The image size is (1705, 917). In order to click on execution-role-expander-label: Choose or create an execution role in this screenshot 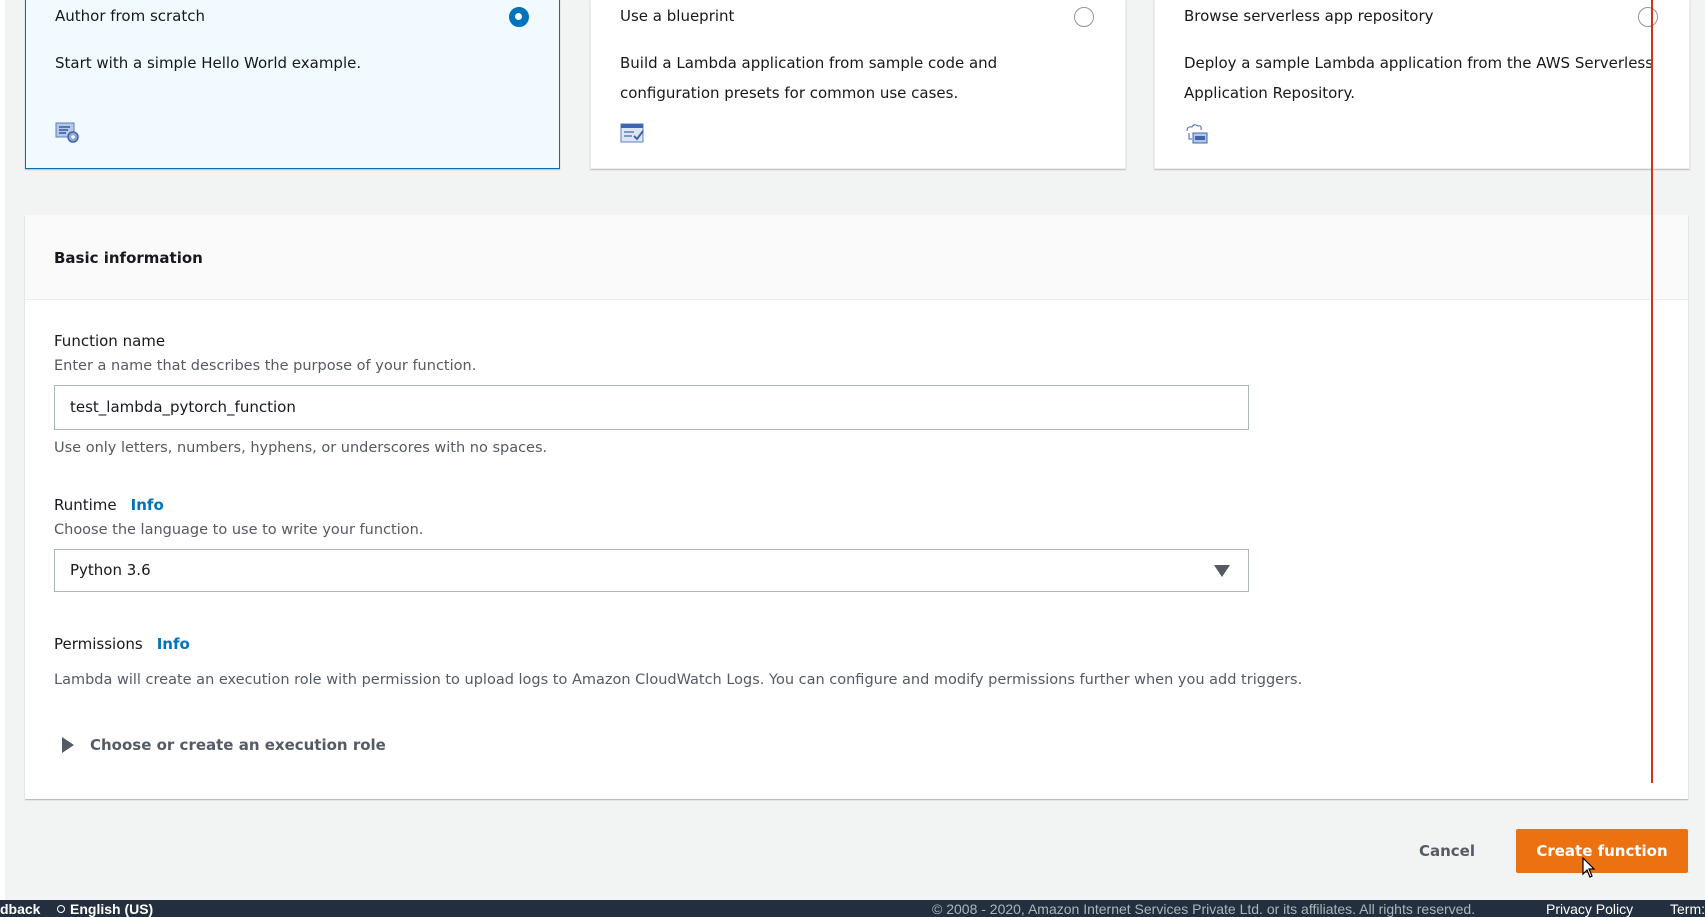, I will do `click(238, 745)`.